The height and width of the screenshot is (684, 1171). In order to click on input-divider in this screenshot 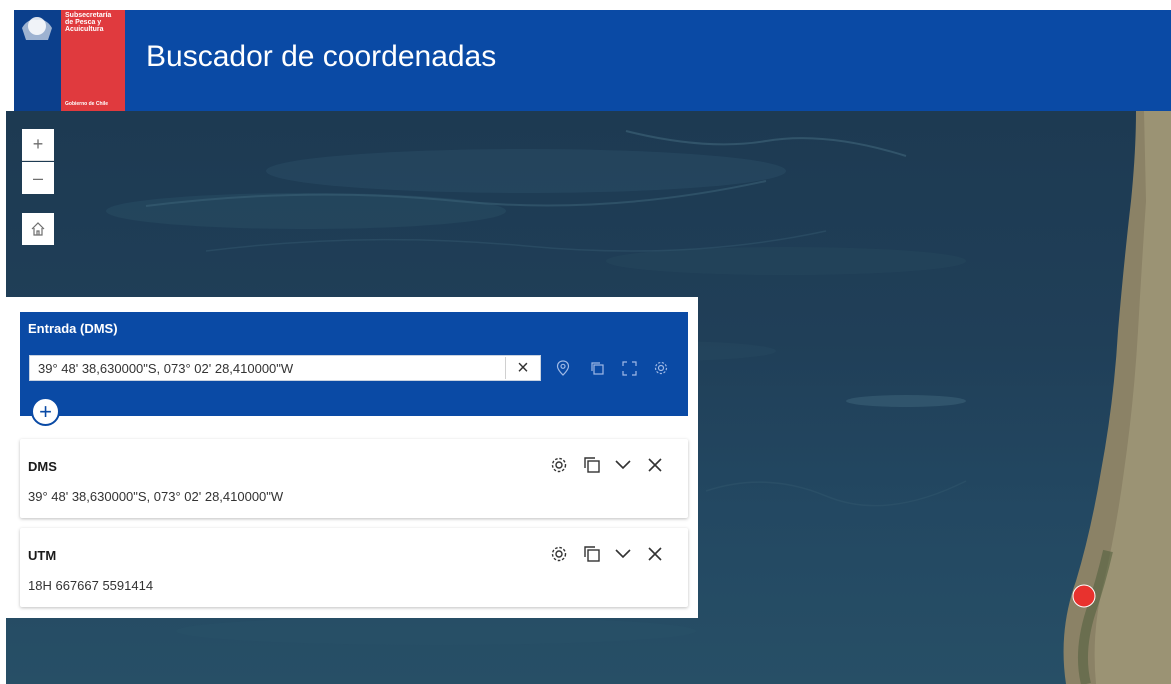, I will do `click(505, 368)`.